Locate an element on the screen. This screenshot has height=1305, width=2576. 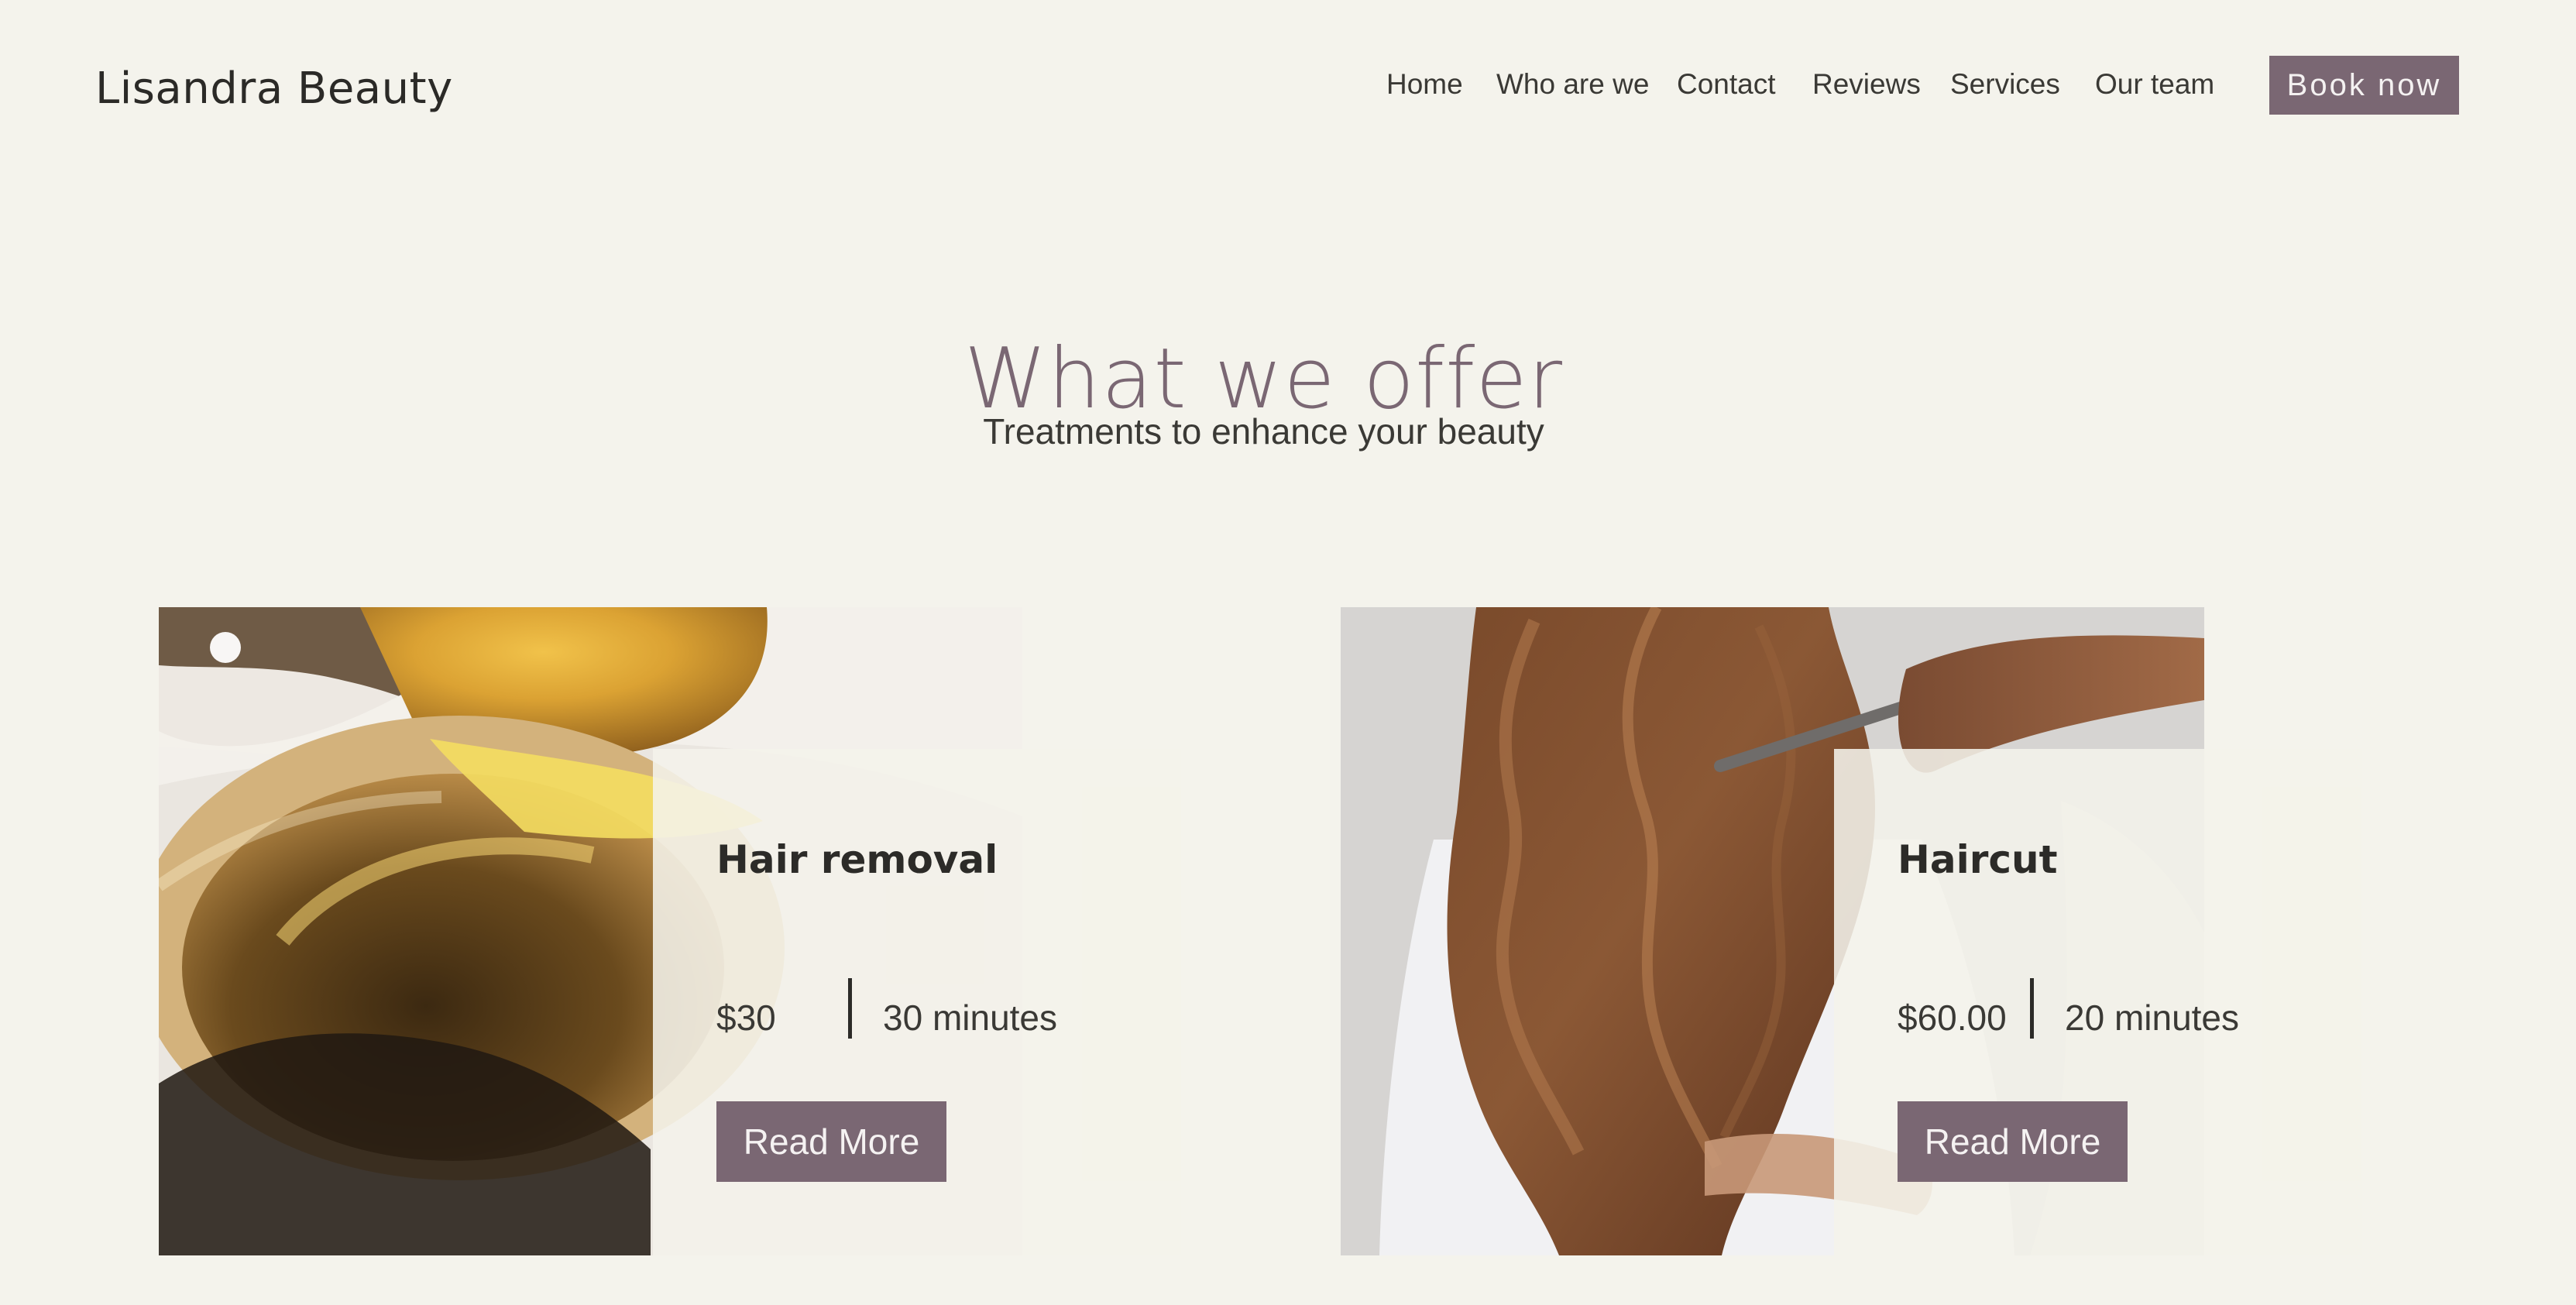
service-duration: 20 minutes is located at coordinates (2152, 1018).